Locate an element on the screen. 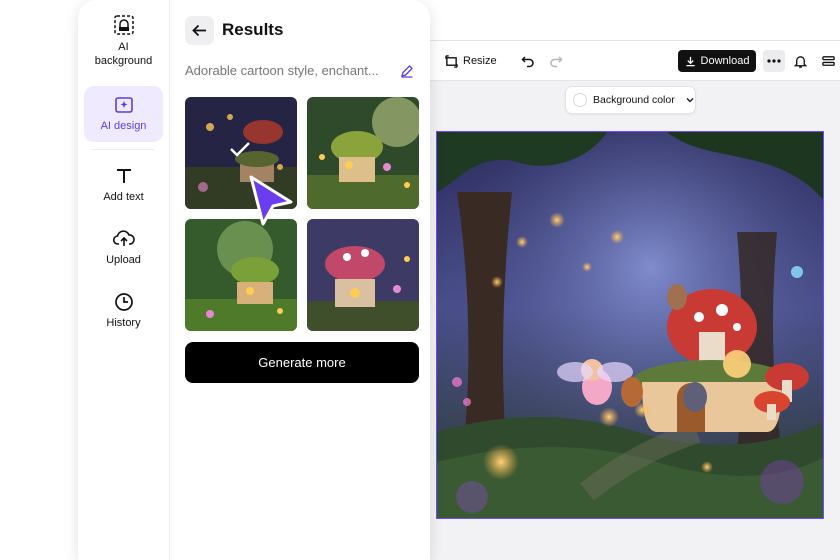  redo-button is located at coordinates (556, 61).